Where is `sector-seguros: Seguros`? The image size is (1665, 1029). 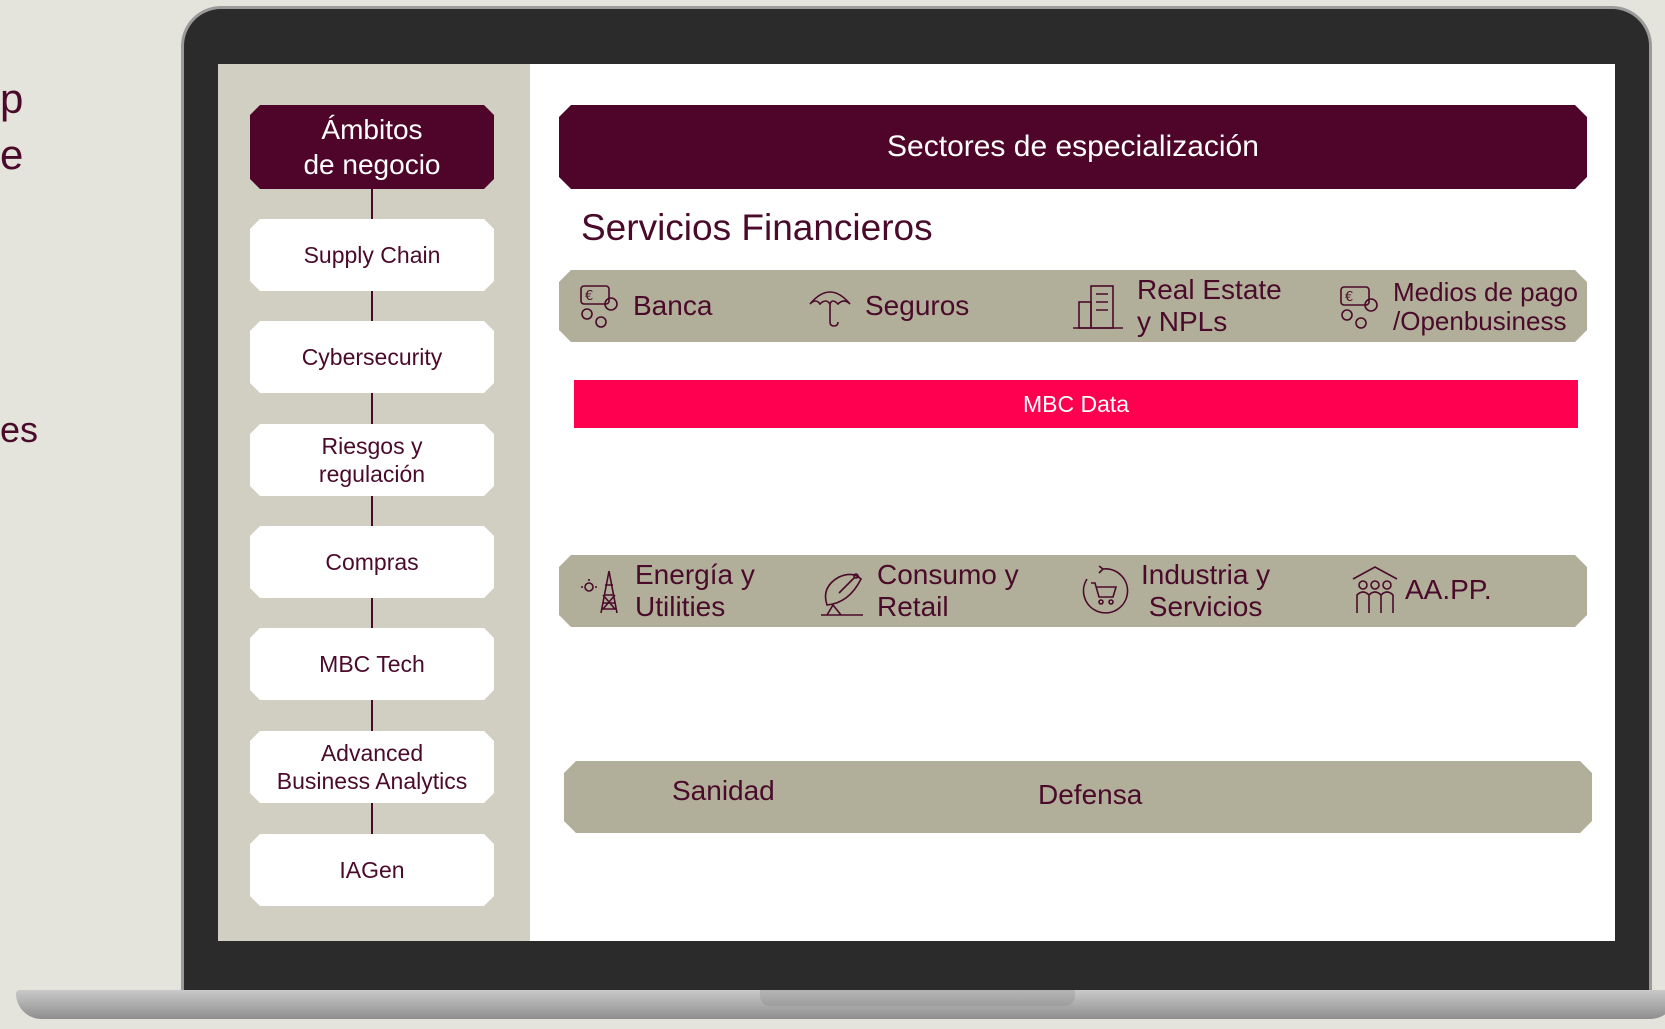
sector-seguros: Seguros is located at coordinates (888, 306).